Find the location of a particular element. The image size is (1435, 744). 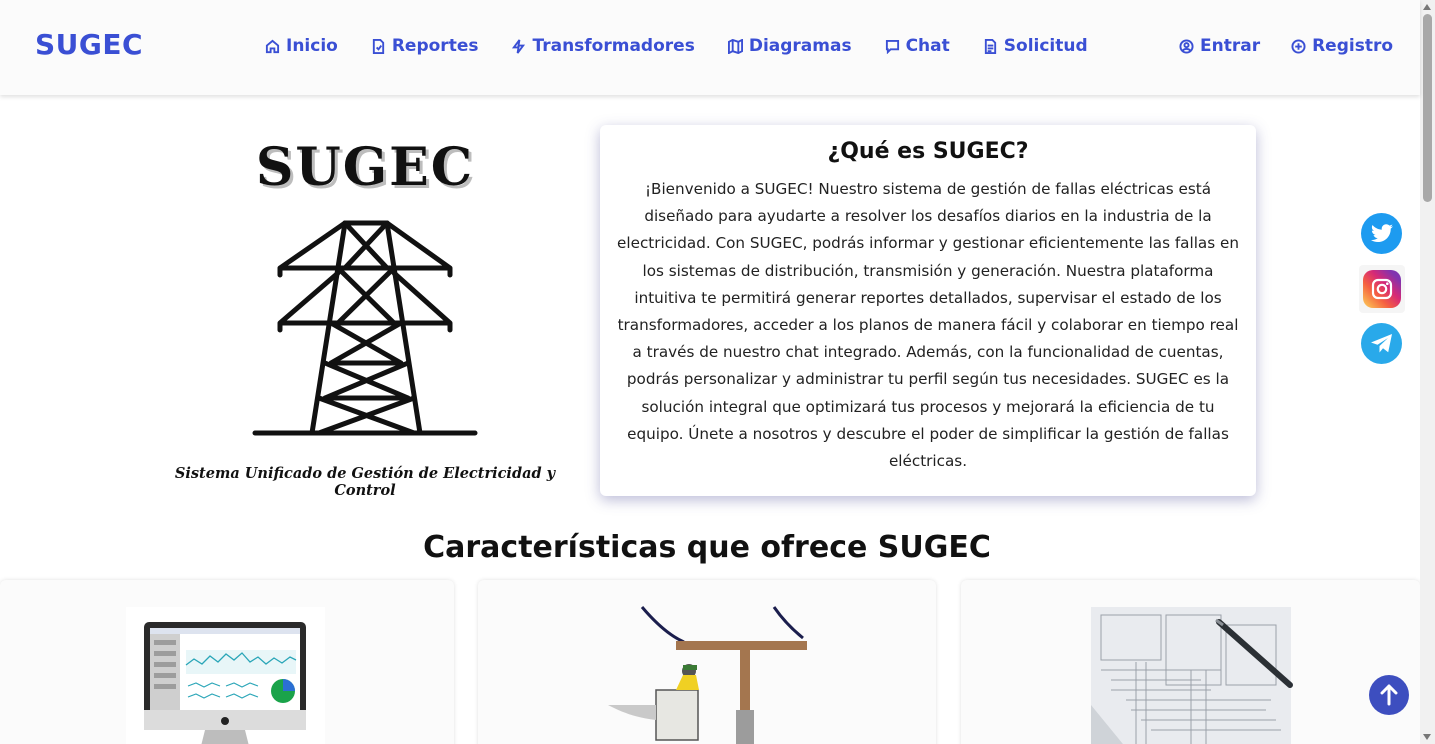

nav-chat: Chat is located at coordinates (917, 46).